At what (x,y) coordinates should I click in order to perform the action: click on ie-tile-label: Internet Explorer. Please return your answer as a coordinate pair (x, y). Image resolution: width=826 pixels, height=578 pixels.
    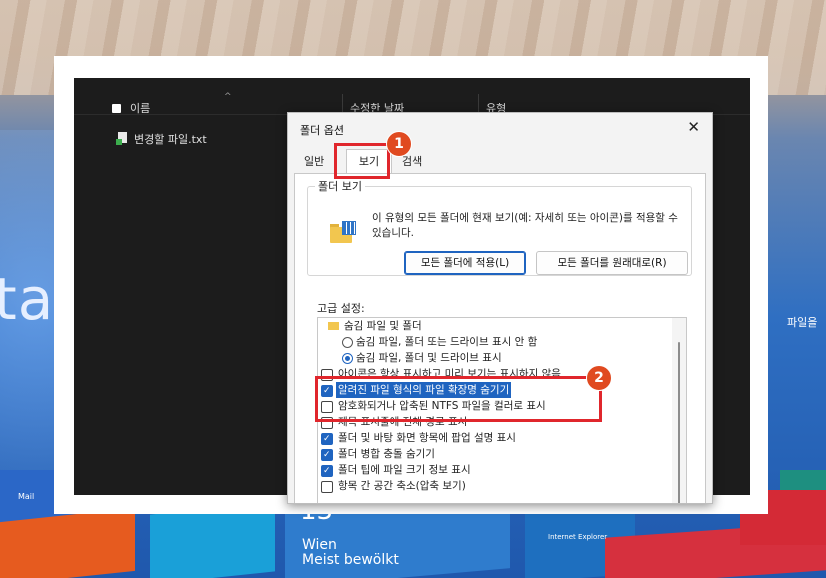
    Looking at the image, I should click on (578, 537).